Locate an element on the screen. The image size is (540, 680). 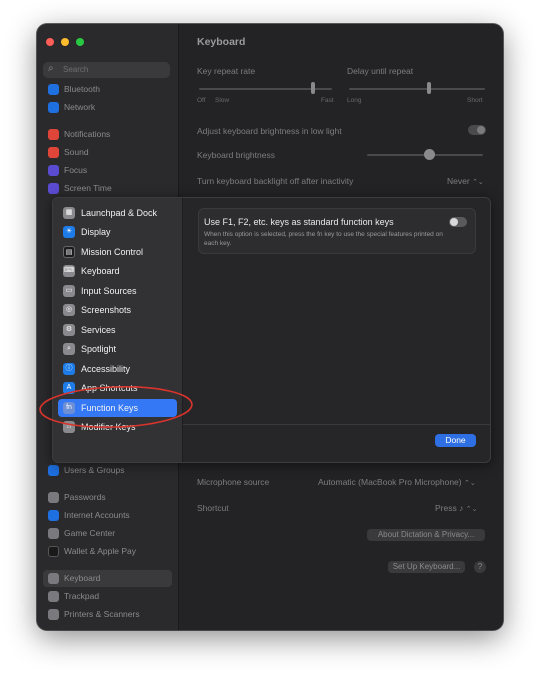
sidebar-item-screen-time: Screen Time is located at coordinates (107, 188).